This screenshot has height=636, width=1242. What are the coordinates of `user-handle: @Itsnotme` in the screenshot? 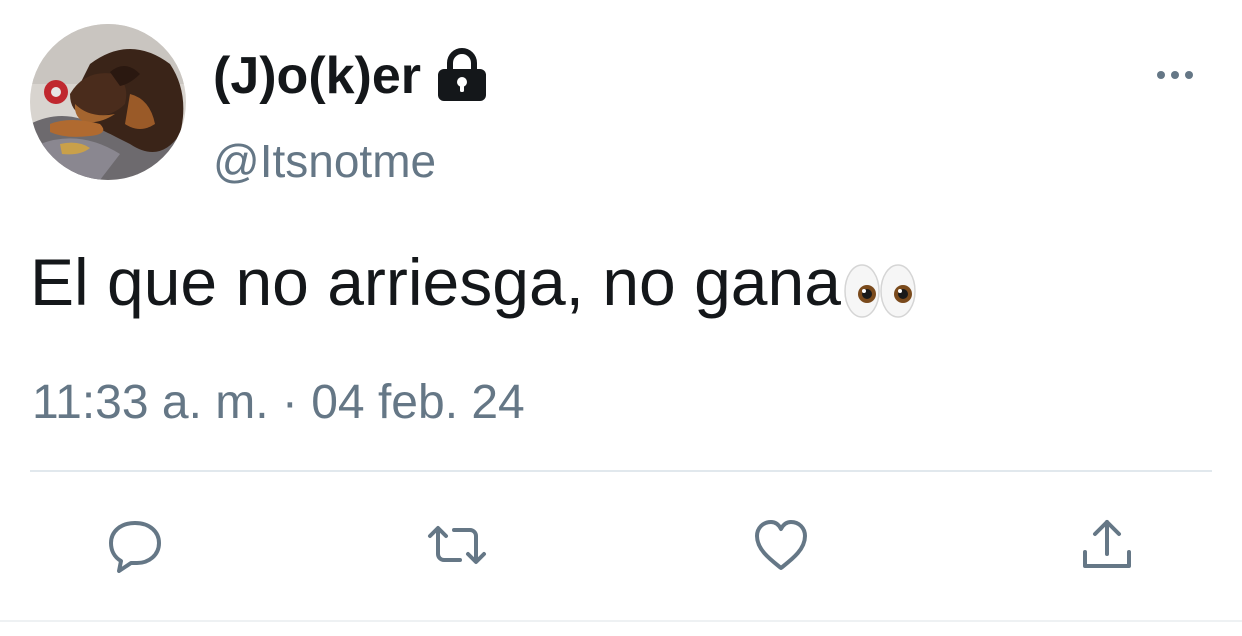 It's located at (324, 161).